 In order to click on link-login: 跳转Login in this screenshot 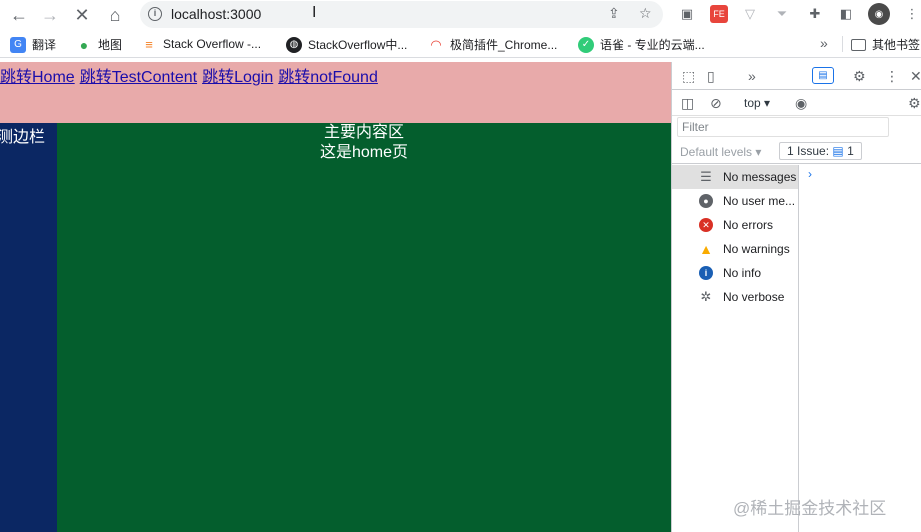, I will do `click(237, 77)`.